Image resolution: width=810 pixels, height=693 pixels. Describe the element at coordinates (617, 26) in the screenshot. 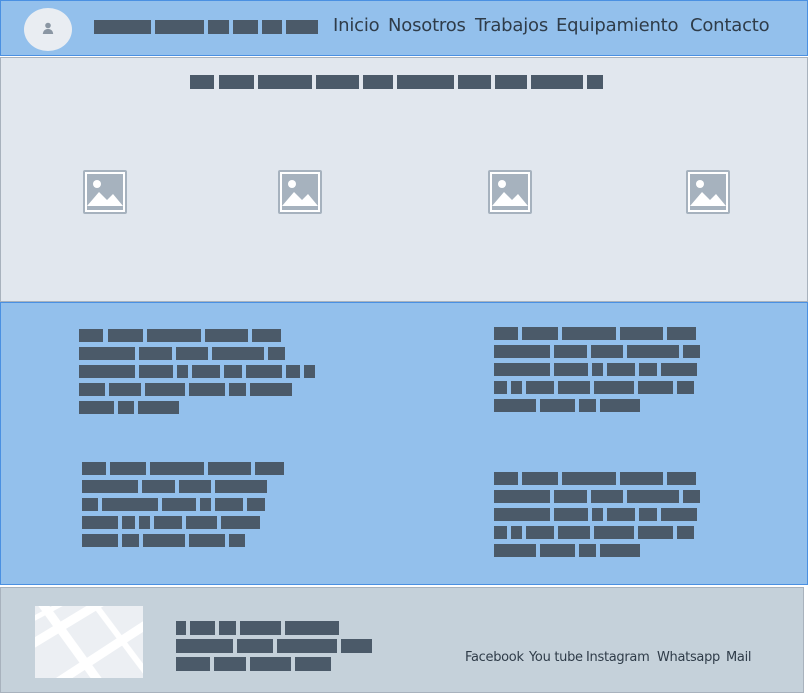

I see `nav-link-equipamiento: Equipamiento` at that location.